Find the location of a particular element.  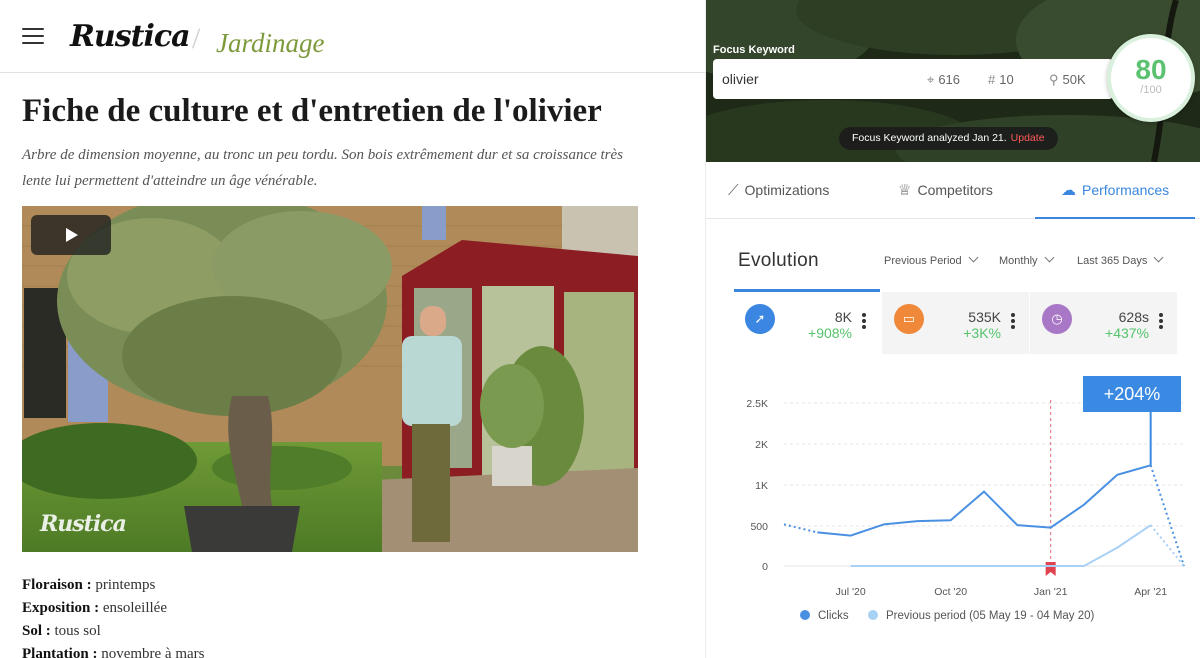

y-tick-label: 2K is located at coordinates (761, 445).